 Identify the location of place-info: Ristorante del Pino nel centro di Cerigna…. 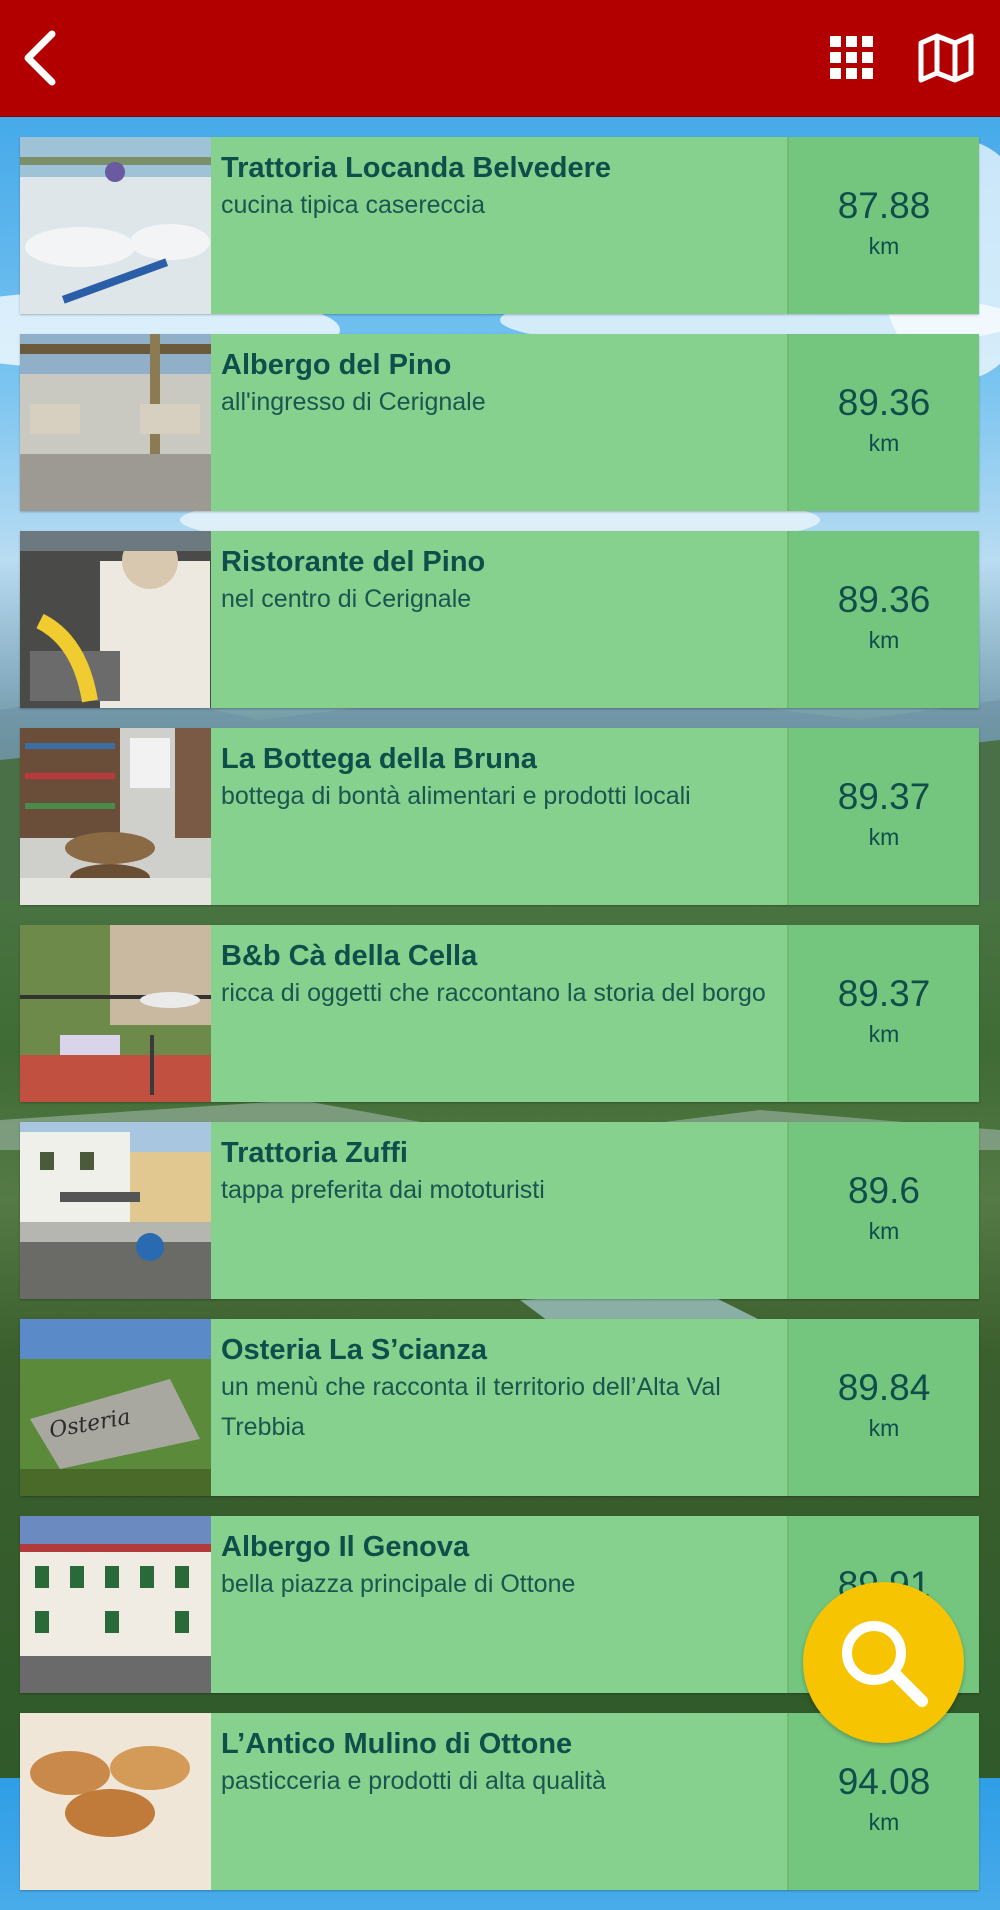
(500, 619).